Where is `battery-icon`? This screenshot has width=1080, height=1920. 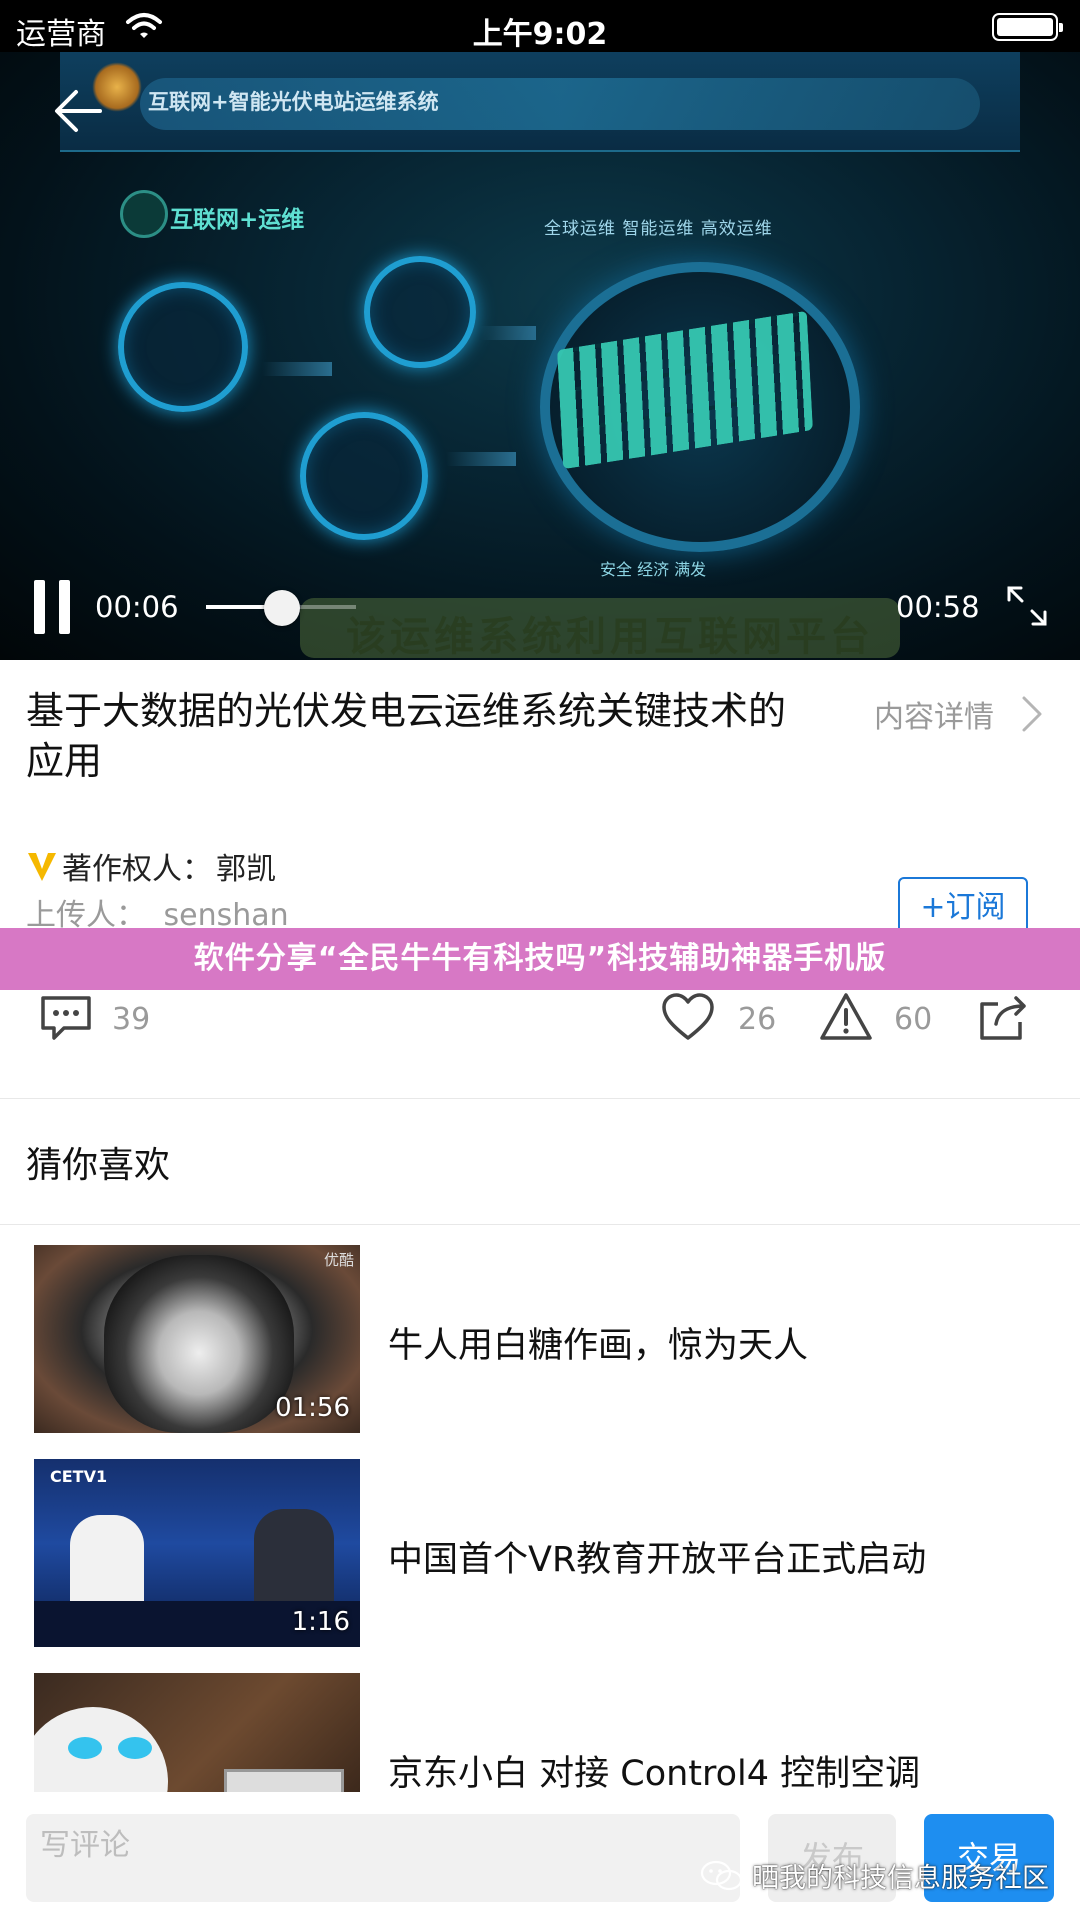
battery-icon is located at coordinates (1027, 27).